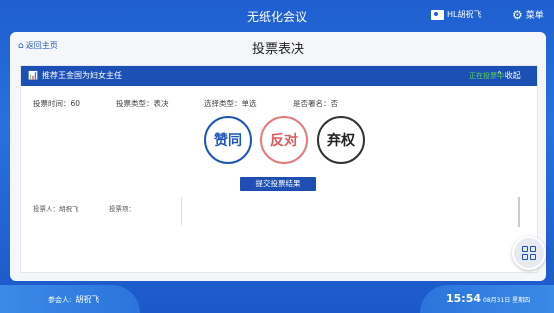  What do you see at coordinates (534, 16) in the screenshot?
I see `menu-label: 菜单` at bounding box center [534, 16].